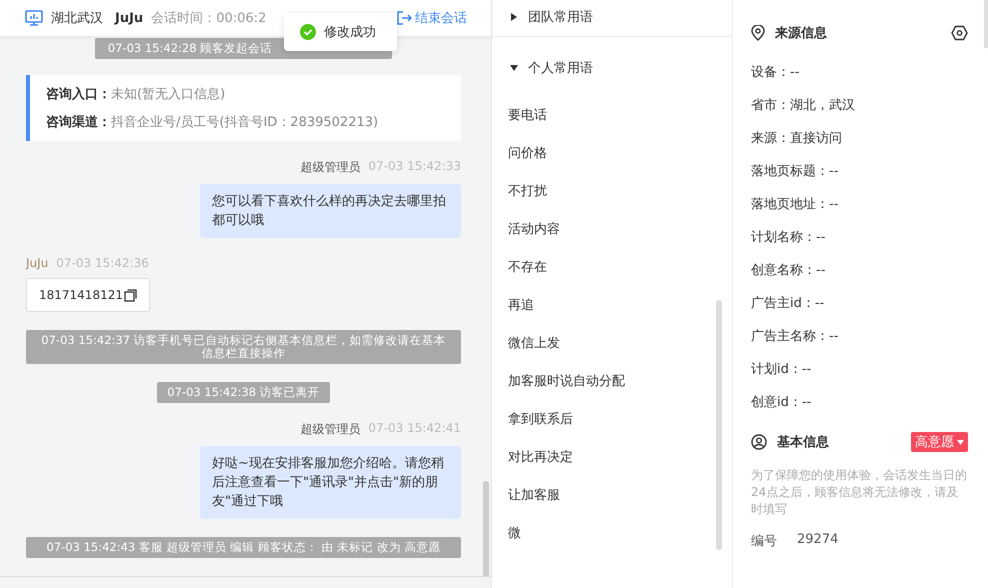 The height and width of the screenshot is (588, 988). I want to click on phrase-group-header: 个人常用语, so click(612, 62).